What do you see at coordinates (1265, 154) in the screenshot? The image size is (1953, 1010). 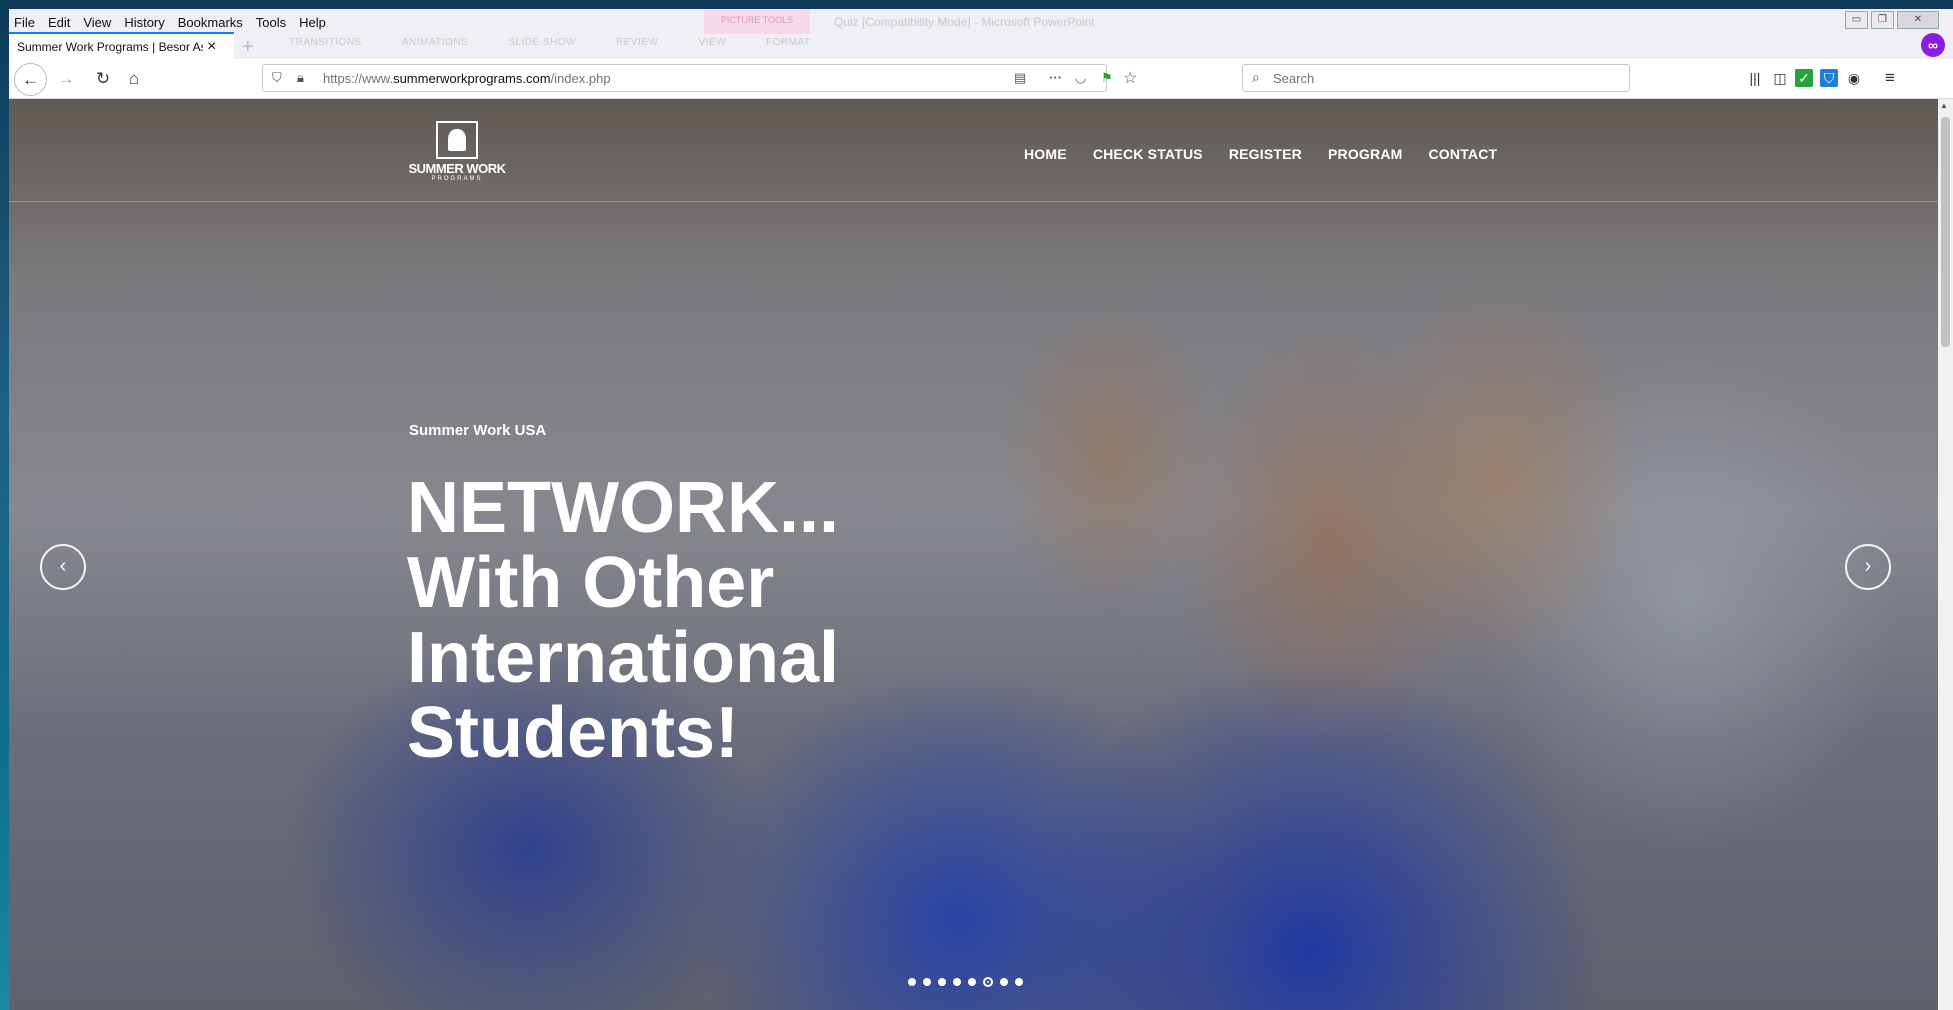 I see `nav-register: REGISTER` at bounding box center [1265, 154].